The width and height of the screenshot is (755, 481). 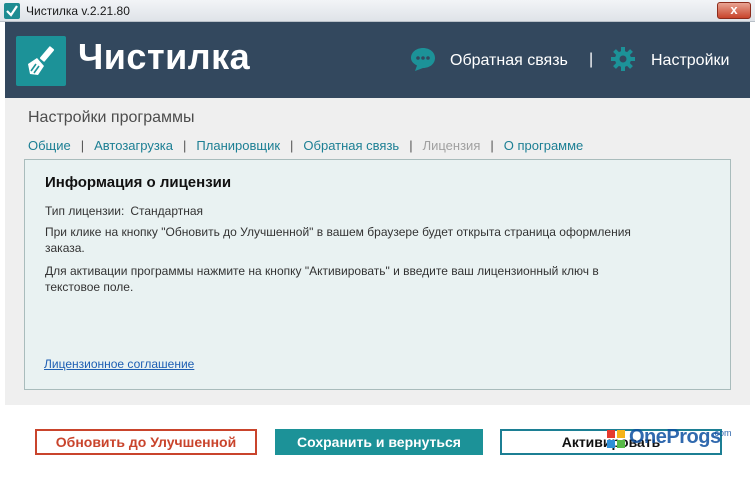 I want to click on tab-autostart: Автозагрузка, so click(x=133, y=145).